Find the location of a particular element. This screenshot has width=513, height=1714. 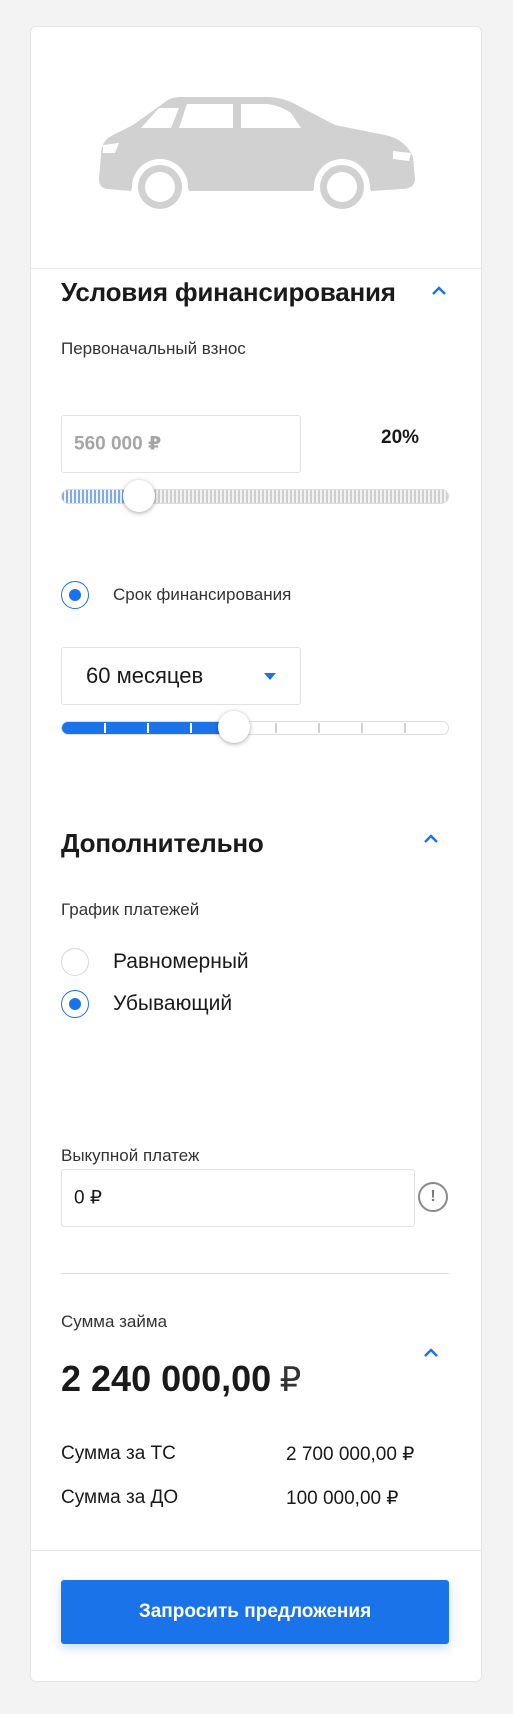

down-payment-percent: 20% is located at coordinates (400, 437).